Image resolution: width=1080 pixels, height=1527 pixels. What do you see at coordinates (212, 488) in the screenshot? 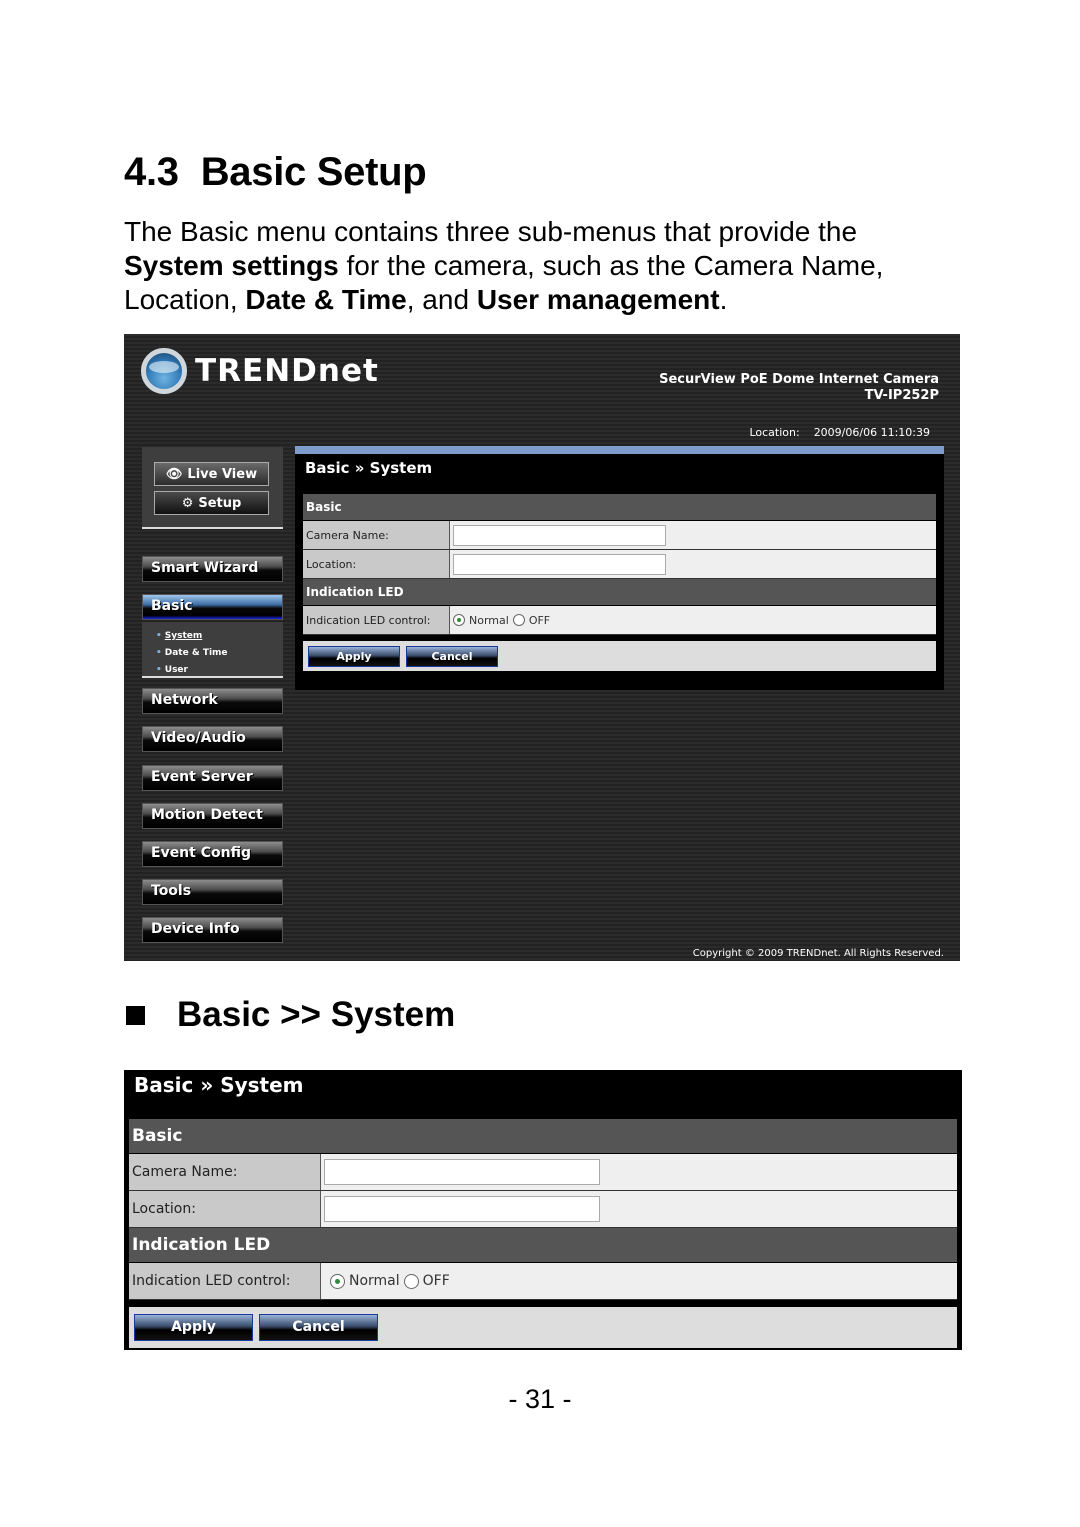
I see `mode-switch-panel: 👁 Live View ⚙ Setup` at bounding box center [212, 488].